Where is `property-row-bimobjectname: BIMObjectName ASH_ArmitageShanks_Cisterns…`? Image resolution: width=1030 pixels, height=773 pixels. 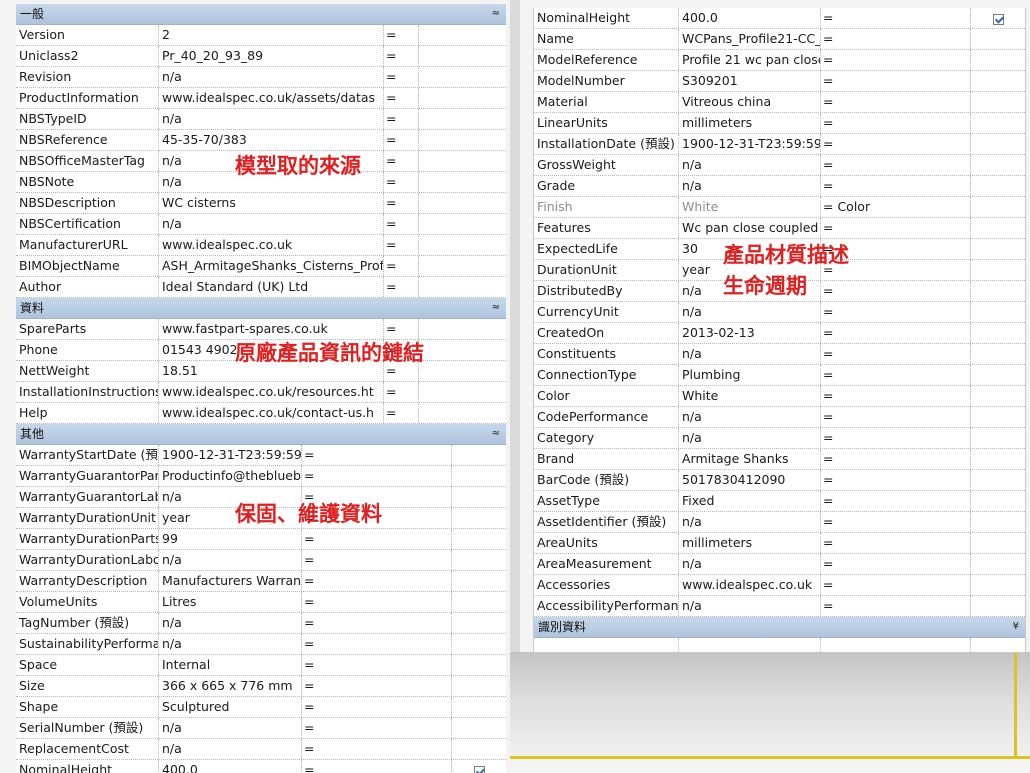 property-row-bimobjectname: BIMObjectName ASH_ArmitageShanks_Cisterns… is located at coordinates (261, 266).